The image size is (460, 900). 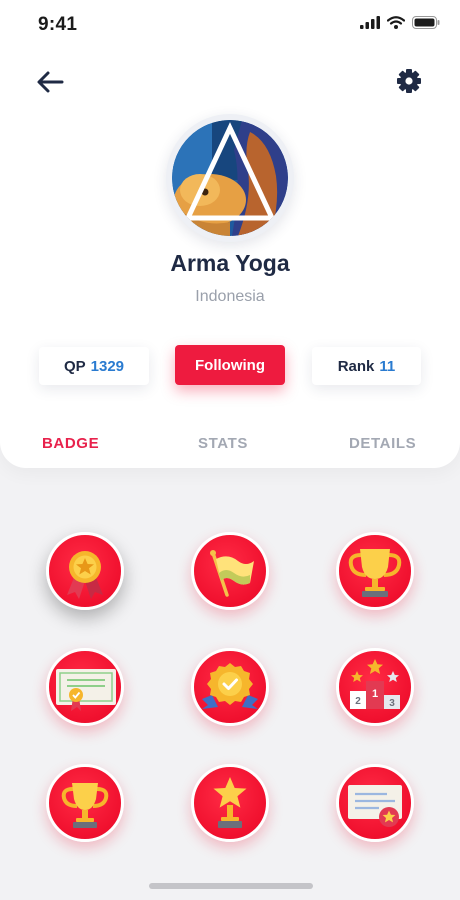 I want to click on settings-button, so click(x=409, y=81).